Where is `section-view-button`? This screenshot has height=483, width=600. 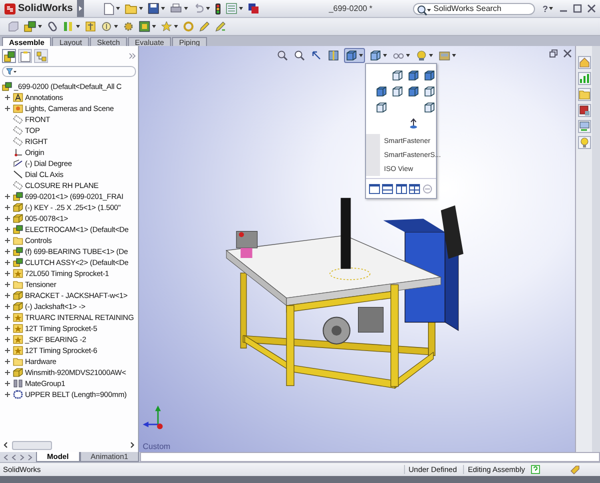
section-view-button is located at coordinates (333, 55).